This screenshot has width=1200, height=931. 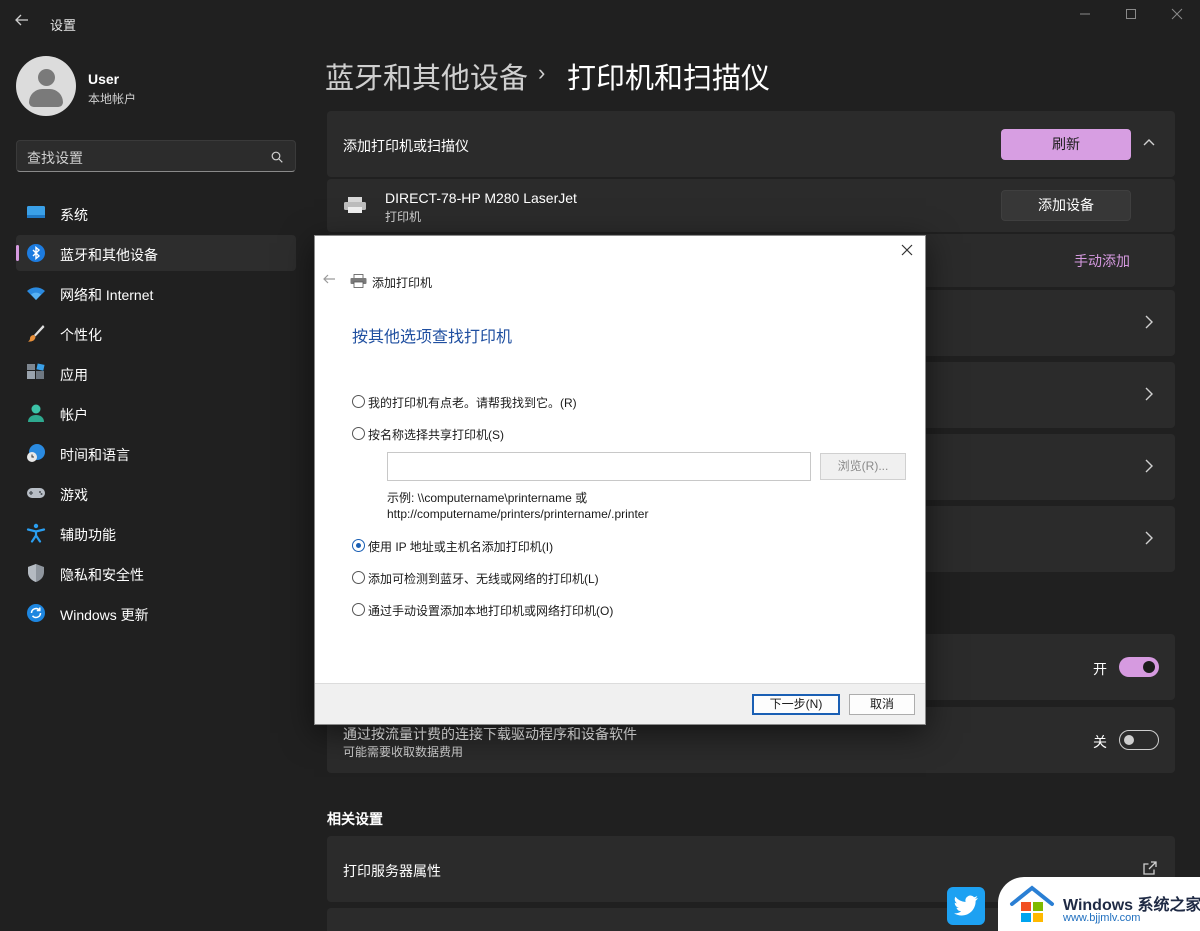 What do you see at coordinates (355, 819) in the screenshot?
I see `related-settings-heading: 相关设置` at bounding box center [355, 819].